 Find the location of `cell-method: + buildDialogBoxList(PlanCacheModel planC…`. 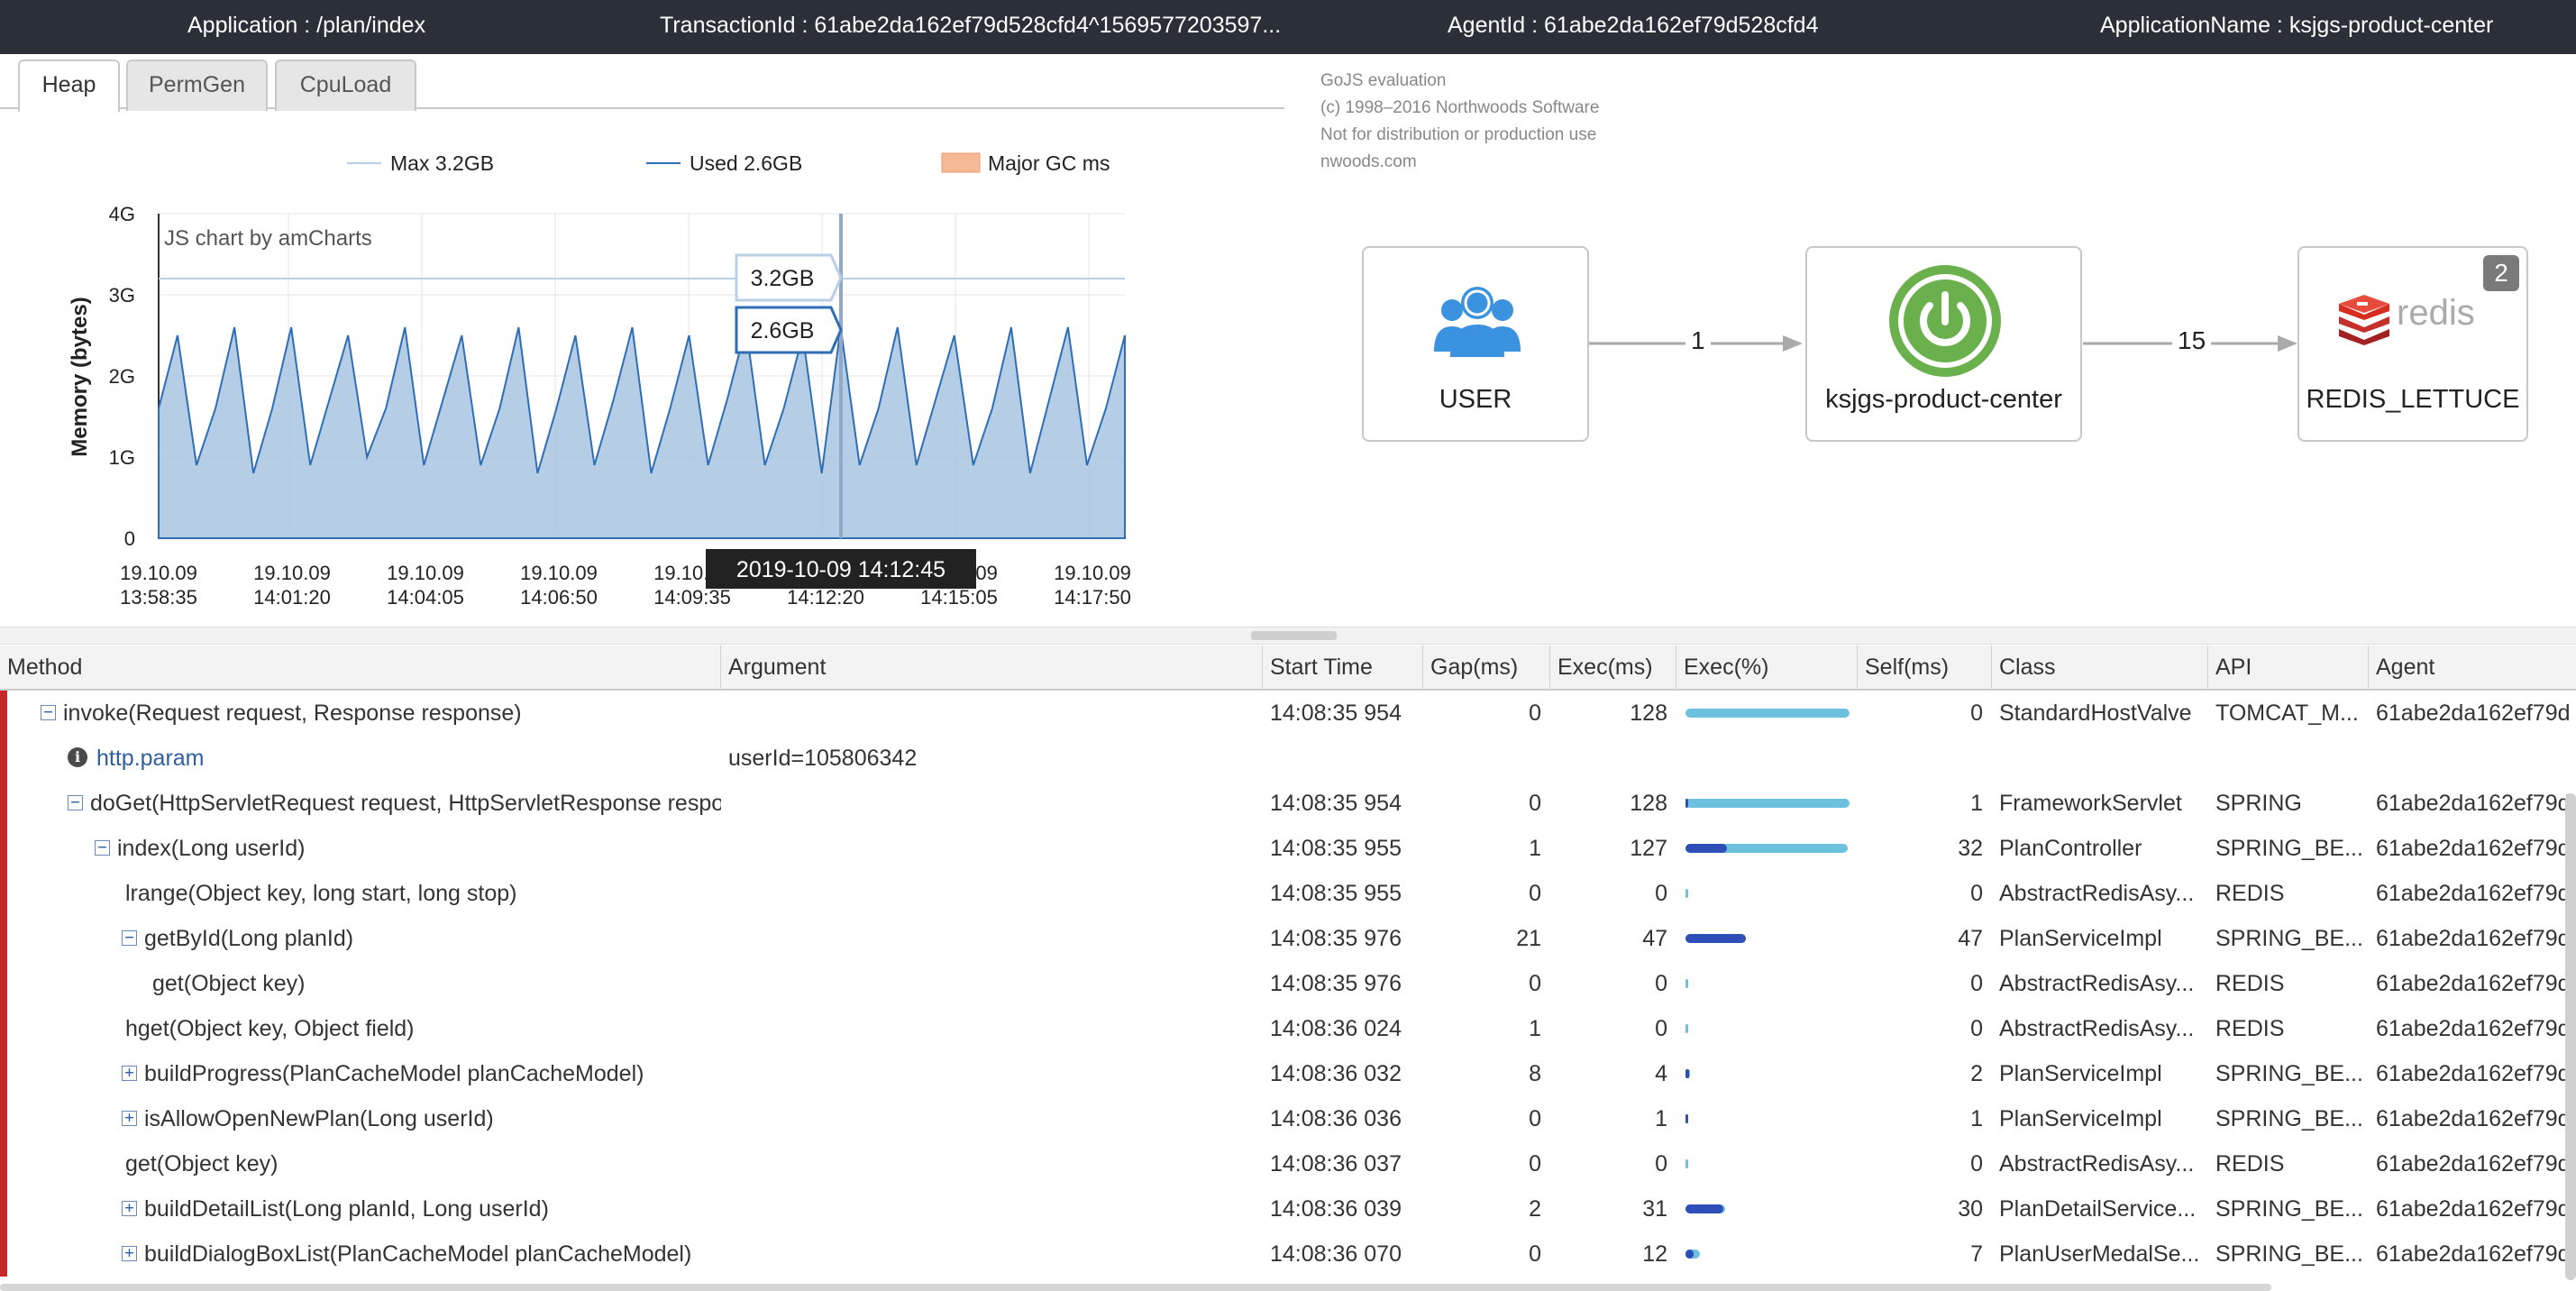

cell-method: + buildDialogBoxList(PlanCacheModel planC… is located at coordinates (421, 1254).